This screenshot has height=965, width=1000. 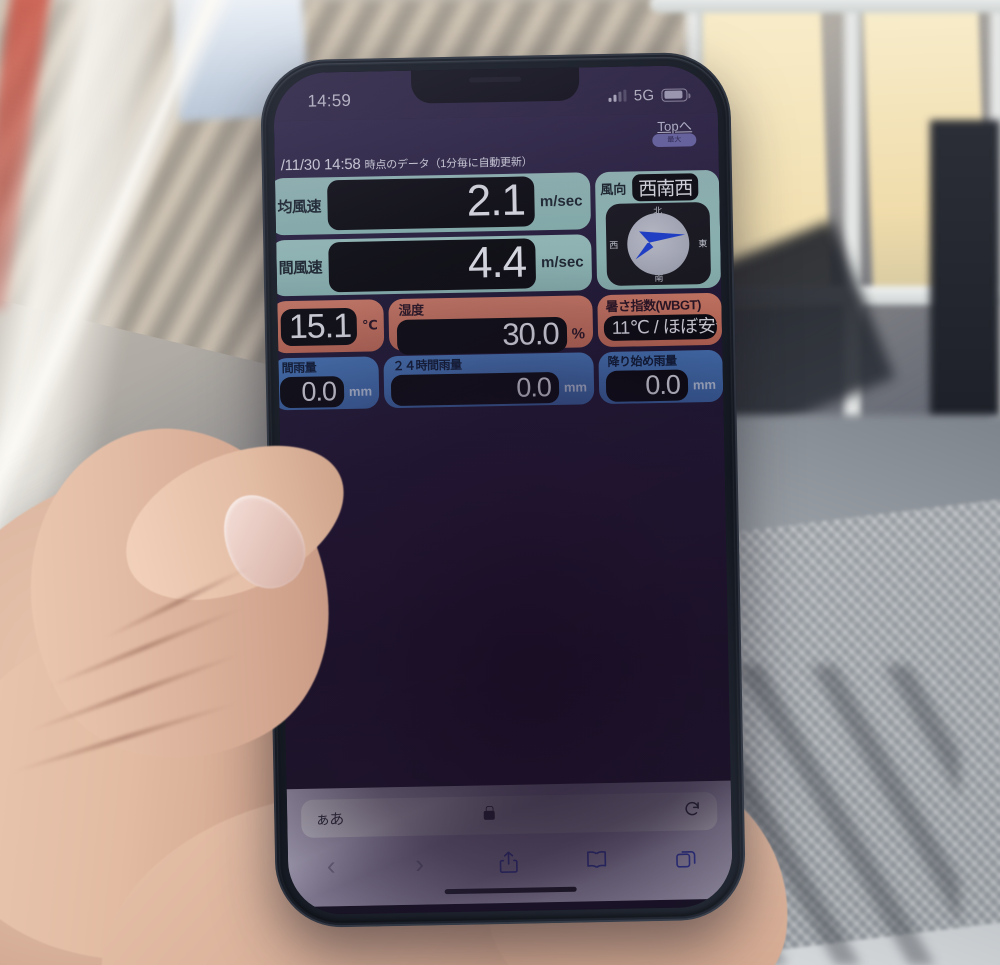 I want to click on gust-wind-speed-label: 間風速, so click(x=300, y=268).